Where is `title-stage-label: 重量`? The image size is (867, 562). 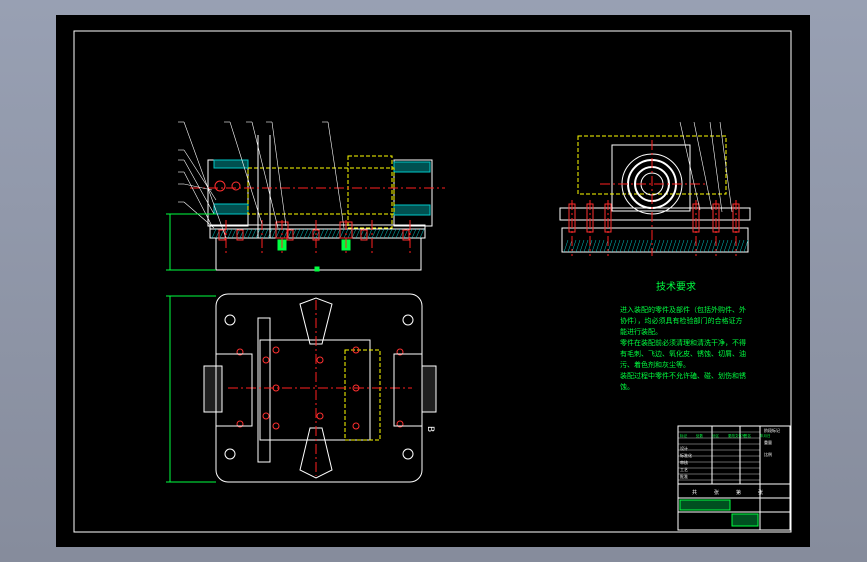
title-stage-label: 重量 is located at coordinates (768, 442).